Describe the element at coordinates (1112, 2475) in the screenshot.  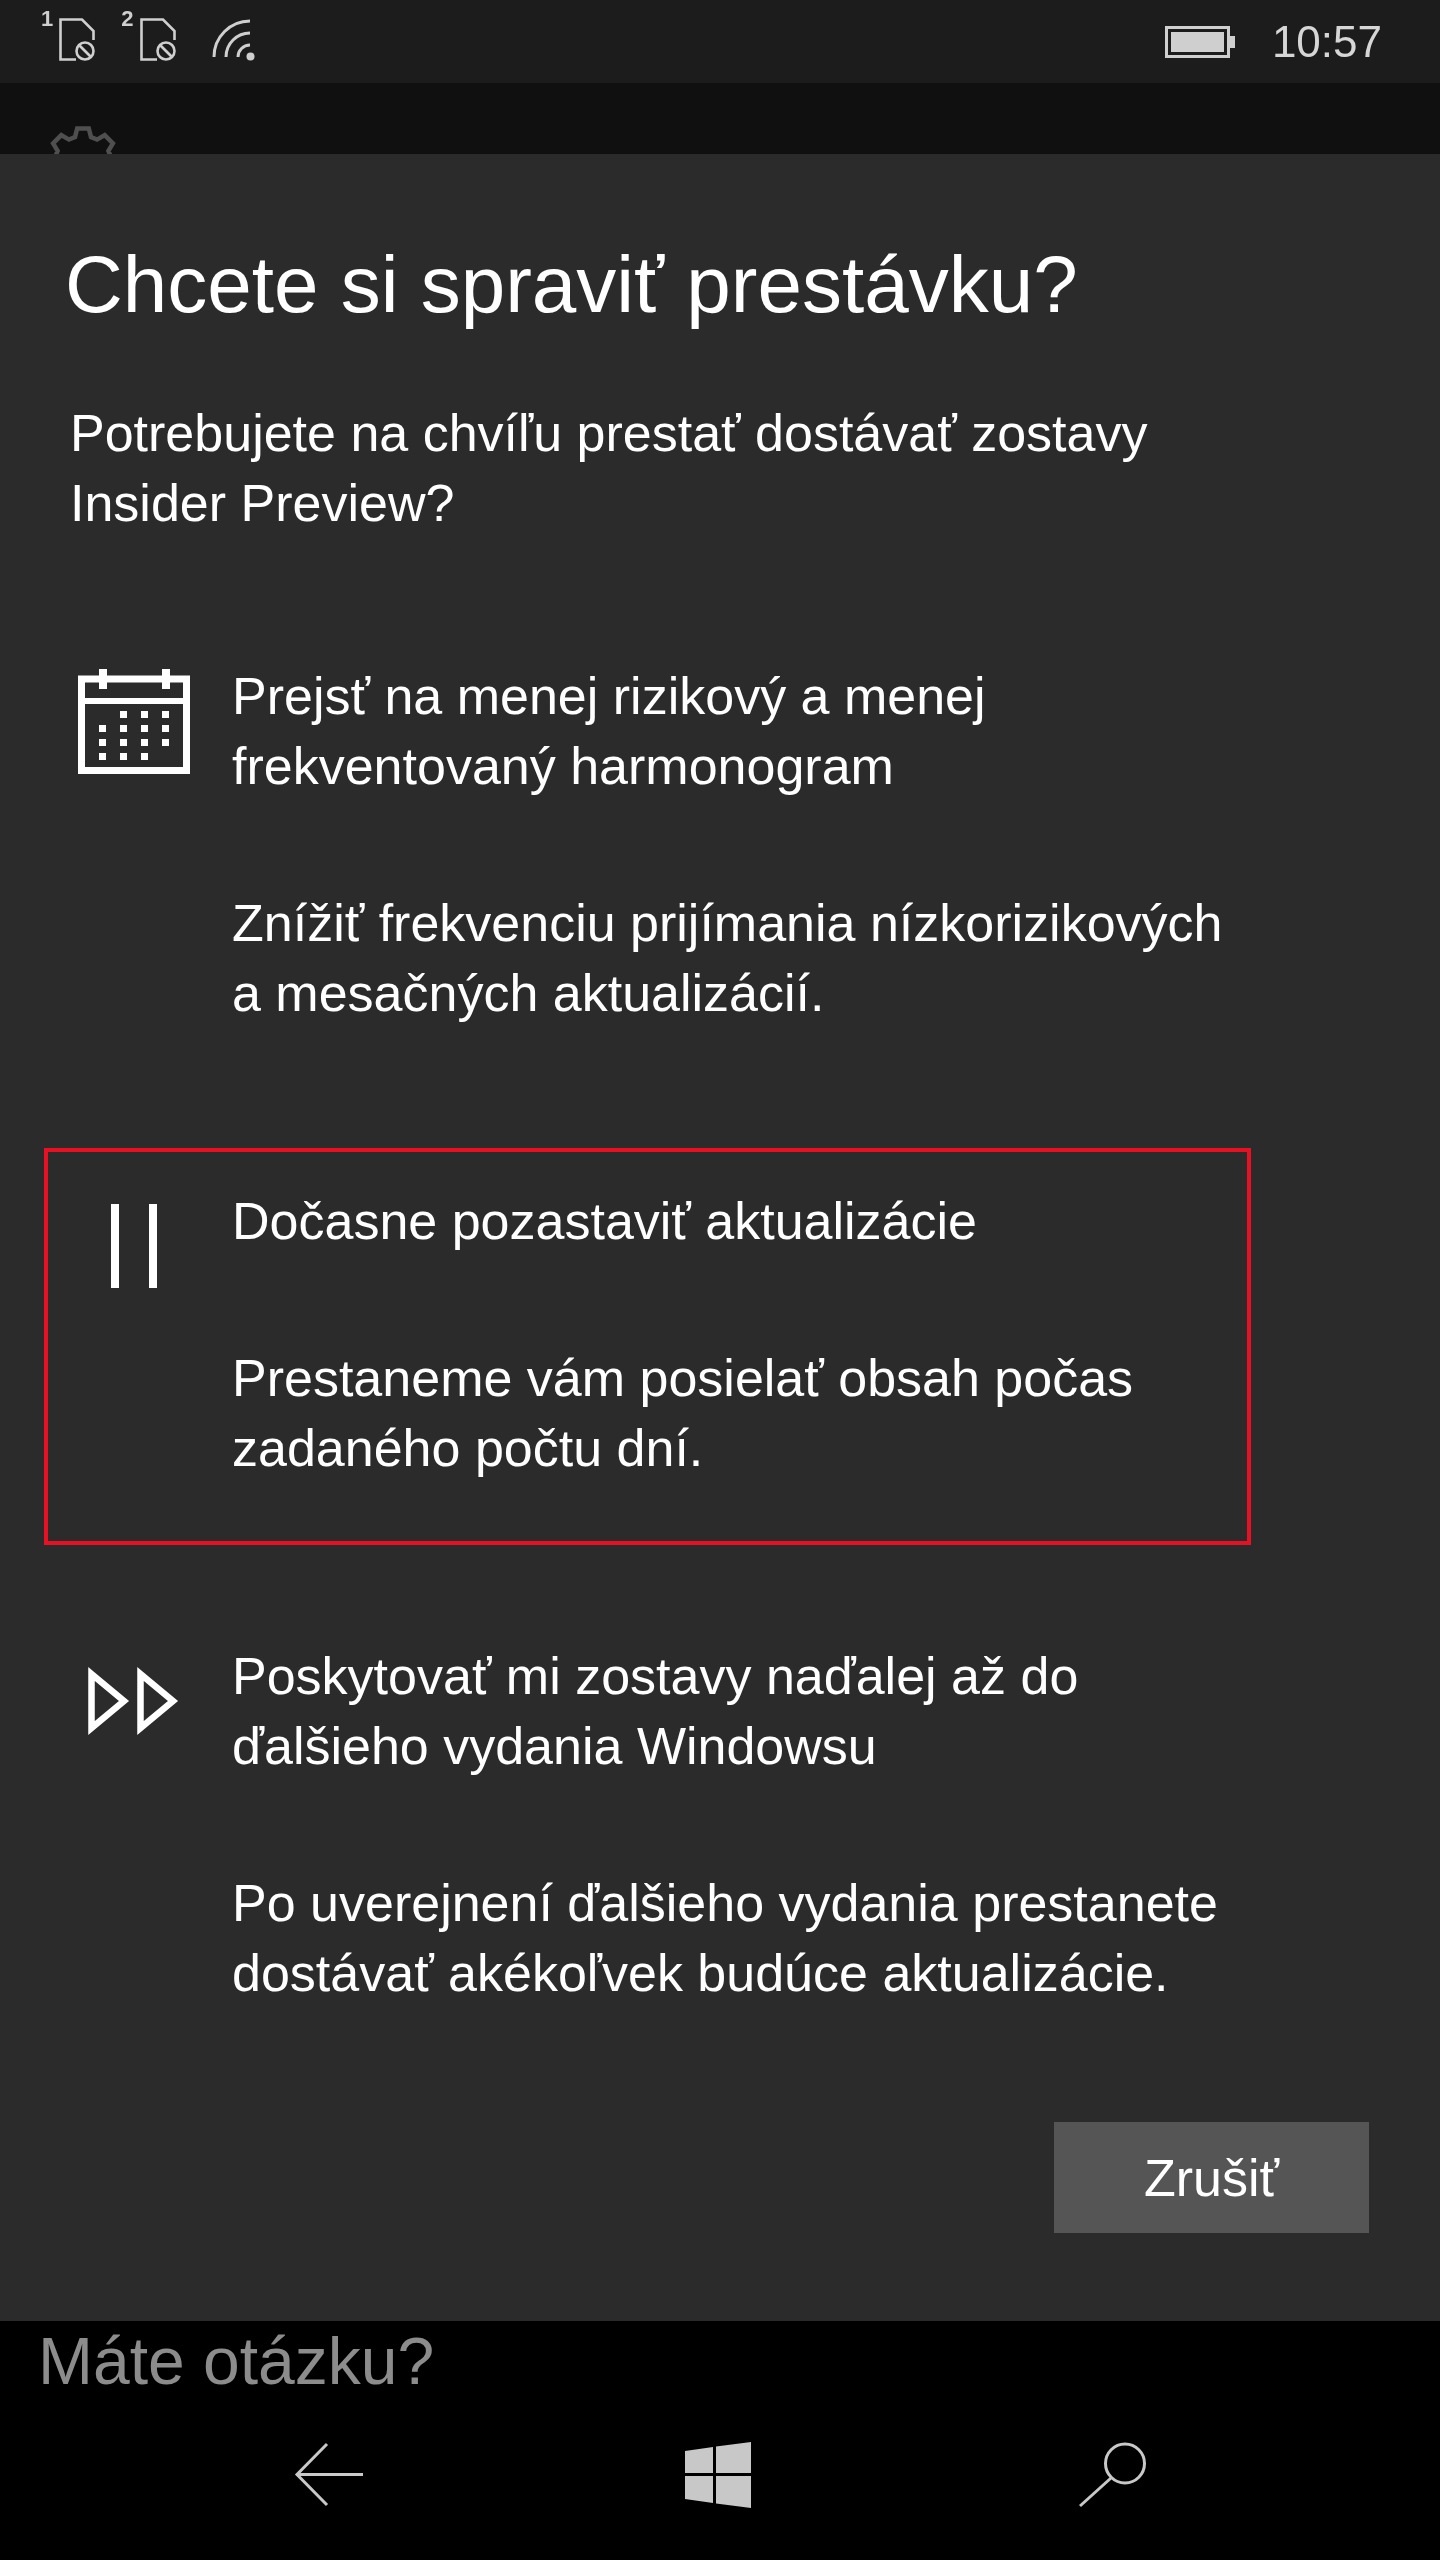
I see `search-icon` at that location.